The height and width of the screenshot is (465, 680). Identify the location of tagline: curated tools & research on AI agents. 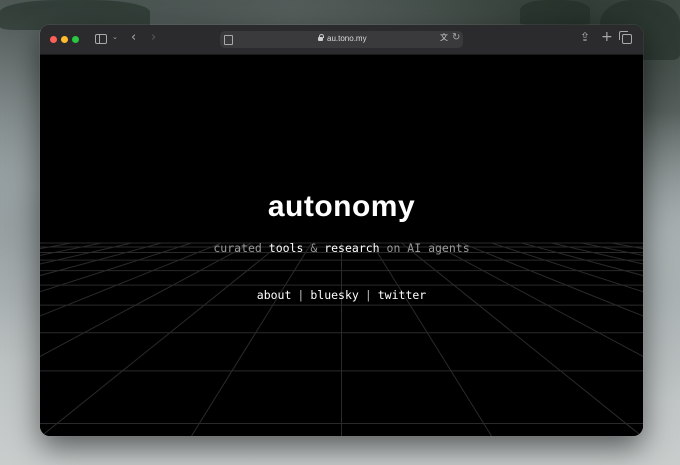
(341, 248).